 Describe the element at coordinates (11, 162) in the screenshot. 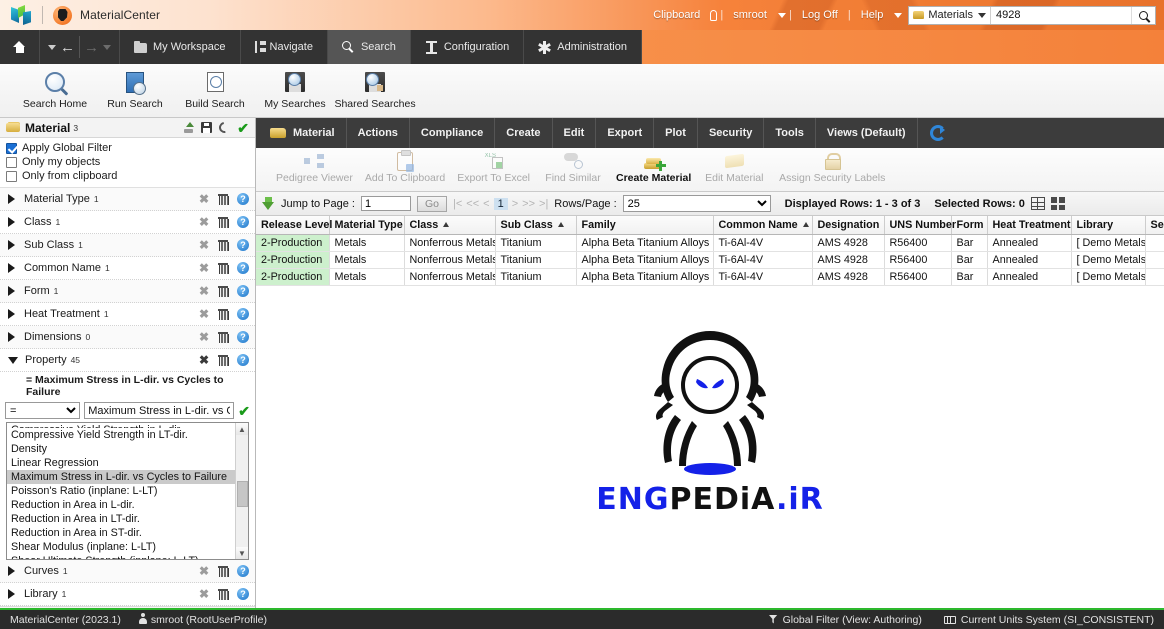

I see `checkbox-icon` at that location.